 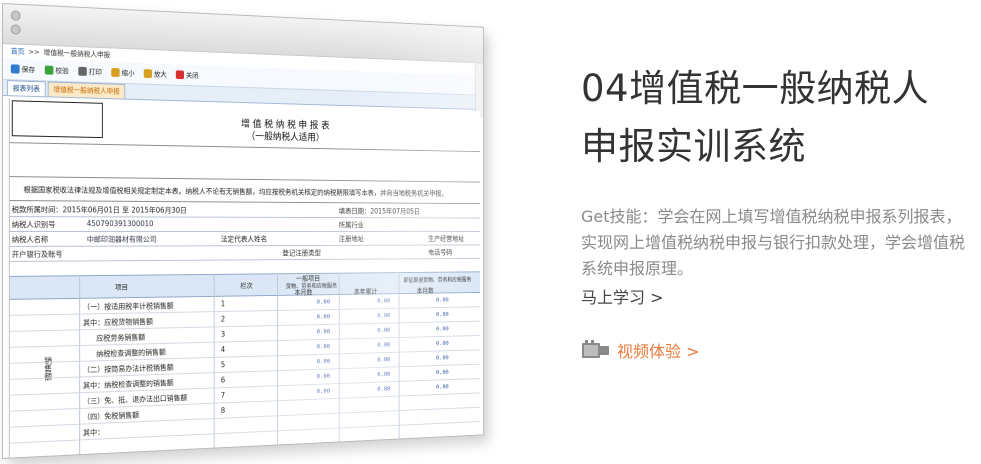 I want to click on taxpayer-id-field: 450790391300010, so click(x=120, y=223).